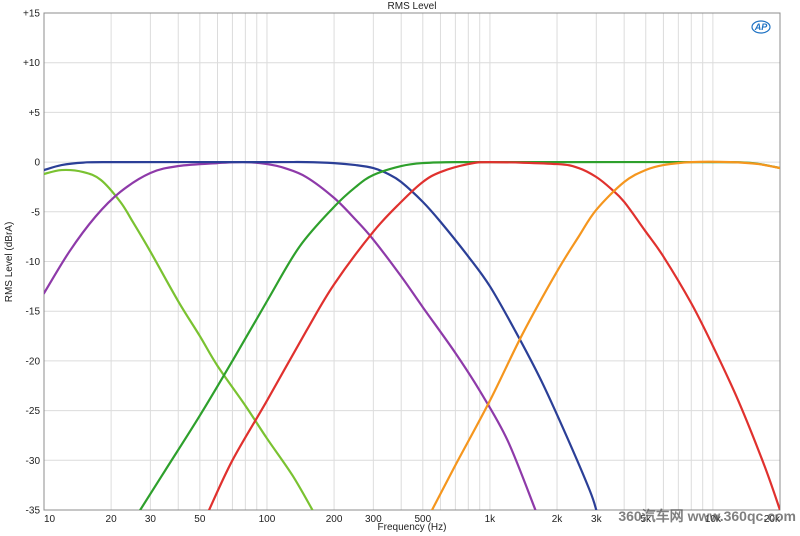 Image resolution: width=800 pixels, height=536 pixels. What do you see at coordinates (35, 113) in the screenshot?
I see `y-tick-label: +5` at bounding box center [35, 113].